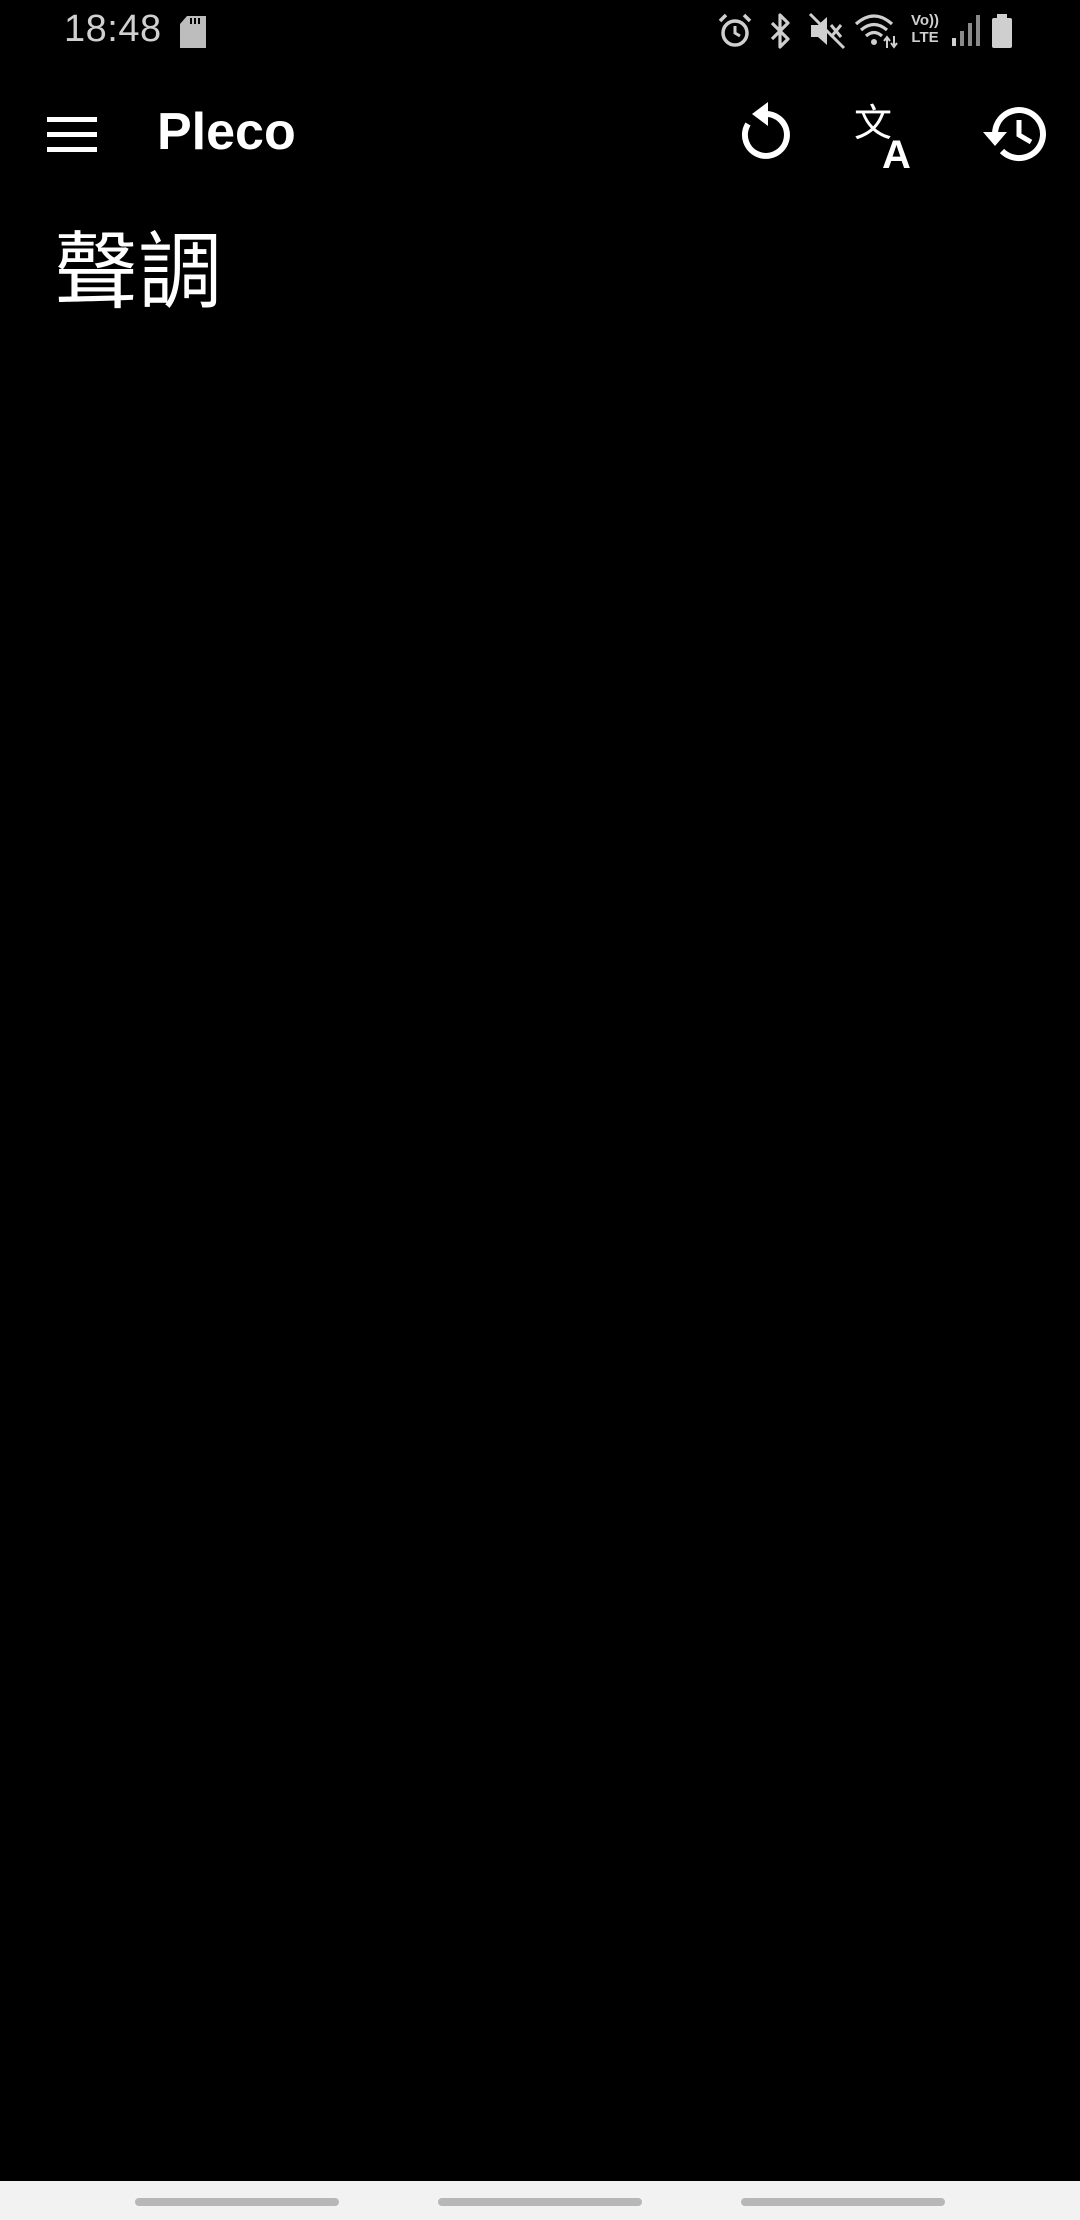  Describe the element at coordinates (827, 31) in the screenshot. I see `mute-icon` at that location.